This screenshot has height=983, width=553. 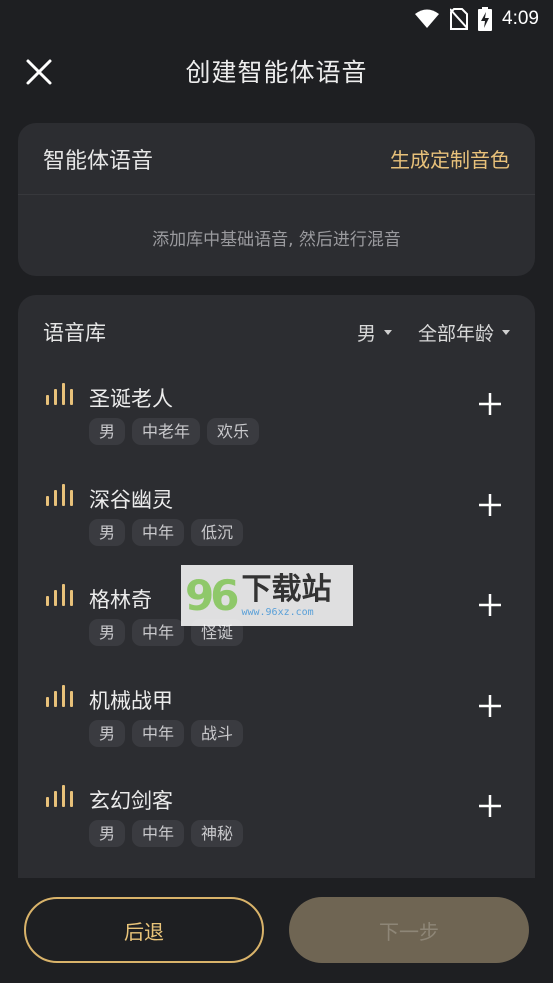 What do you see at coordinates (217, 833) in the screenshot?
I see `voice-tag: 神秘` at bounding box center [217, 833].